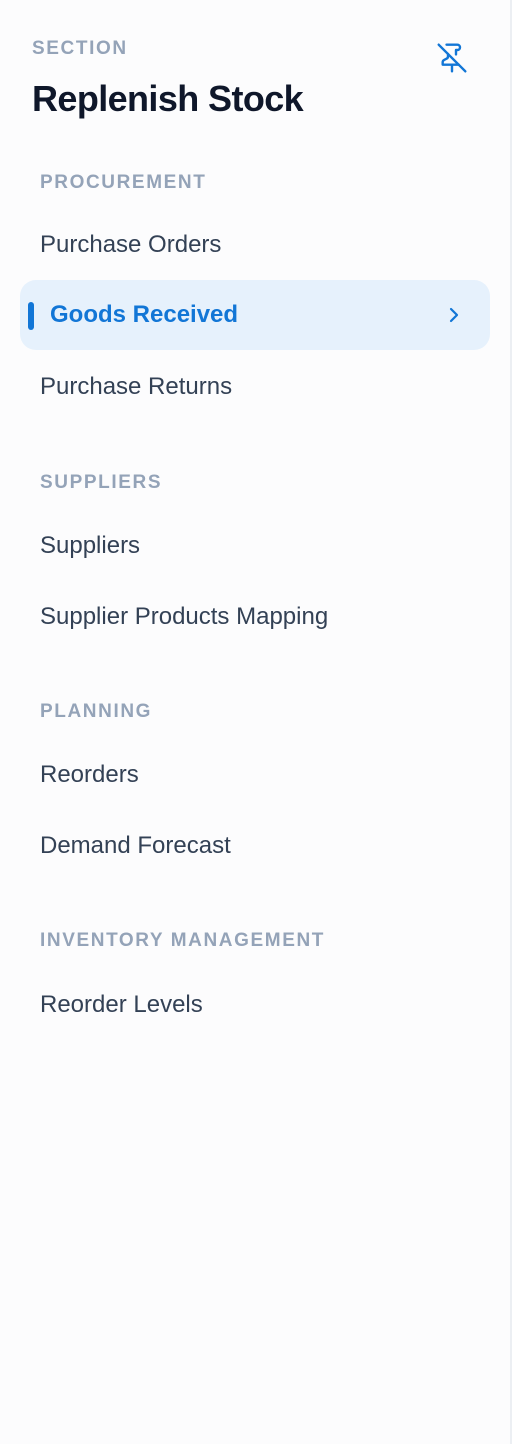 This screenshot has width=512, height=1444. I want to click on nav-item-label: Demand Forecast, so click(135, 845).